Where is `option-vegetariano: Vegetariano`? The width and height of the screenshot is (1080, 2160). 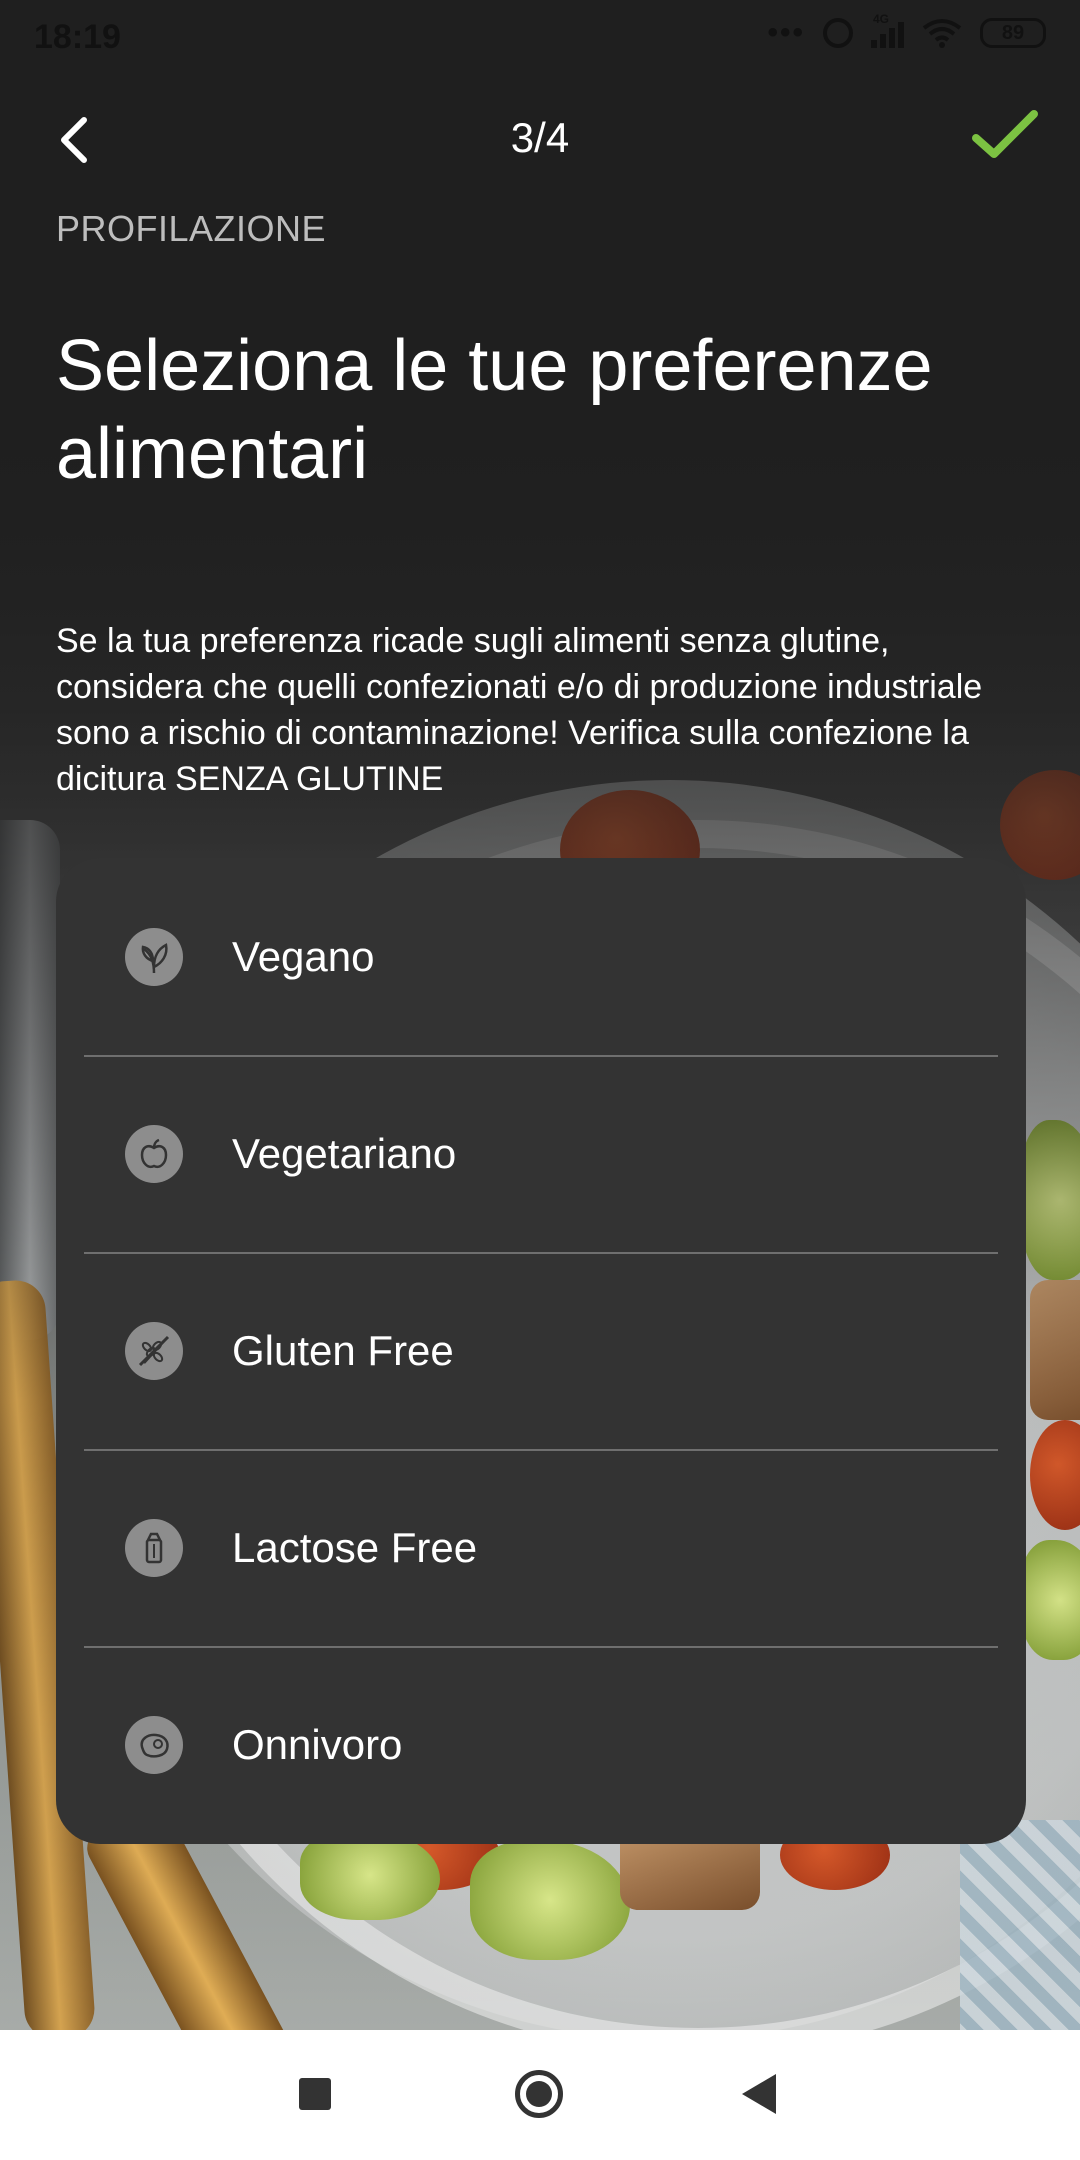
option-vegetariano: Vegetariano is located at coordinates (541, 1153).